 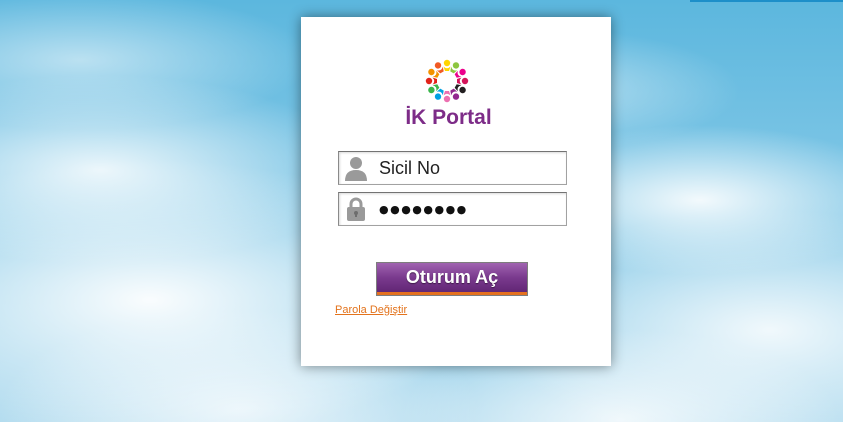 What do you see at coordinates (766, 1) in the screenshot?
I see `top-accent-bar` at bounding box center [766, 1].